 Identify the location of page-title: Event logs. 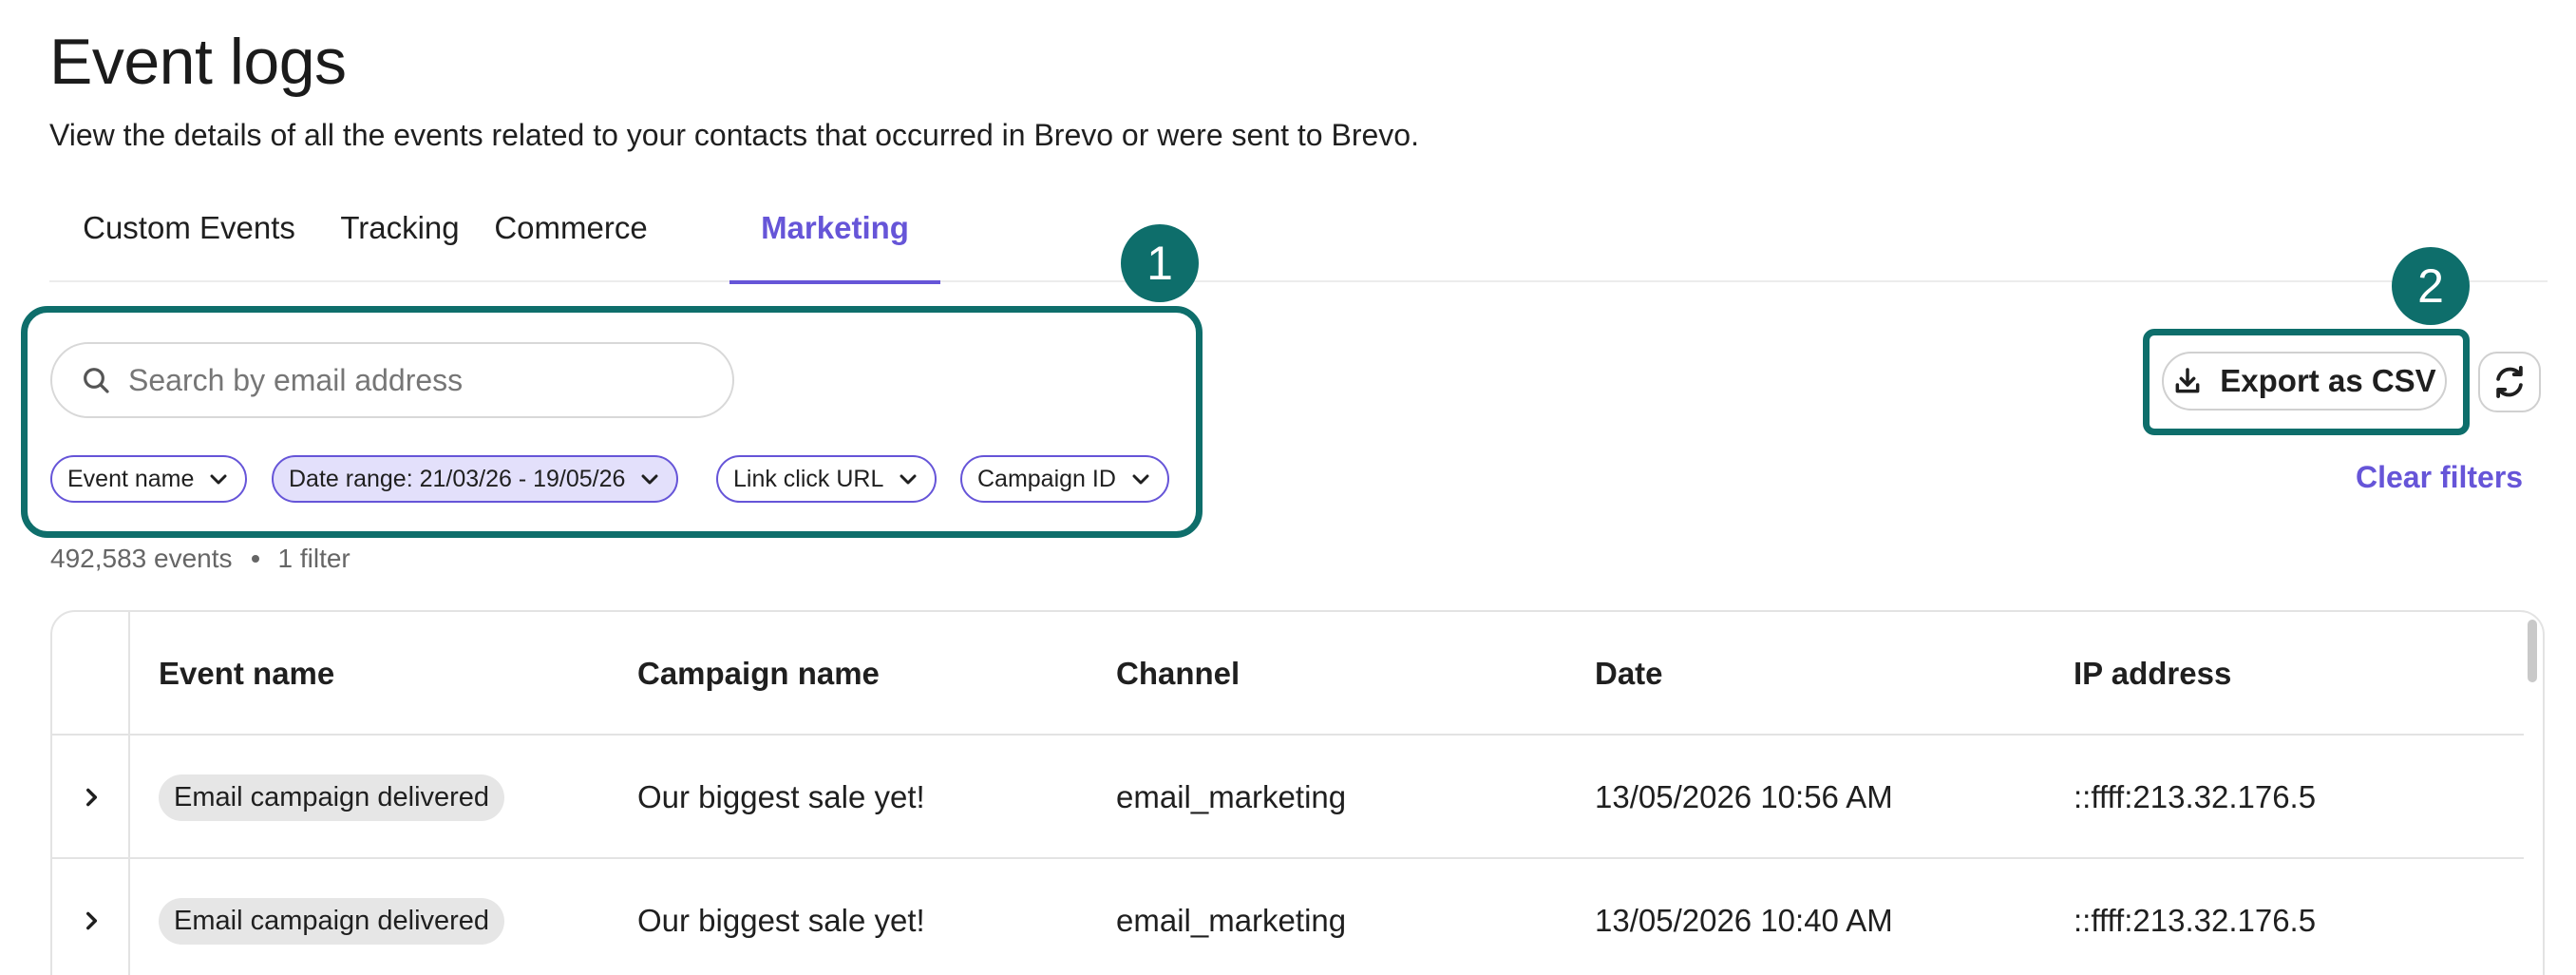
(198, 62).